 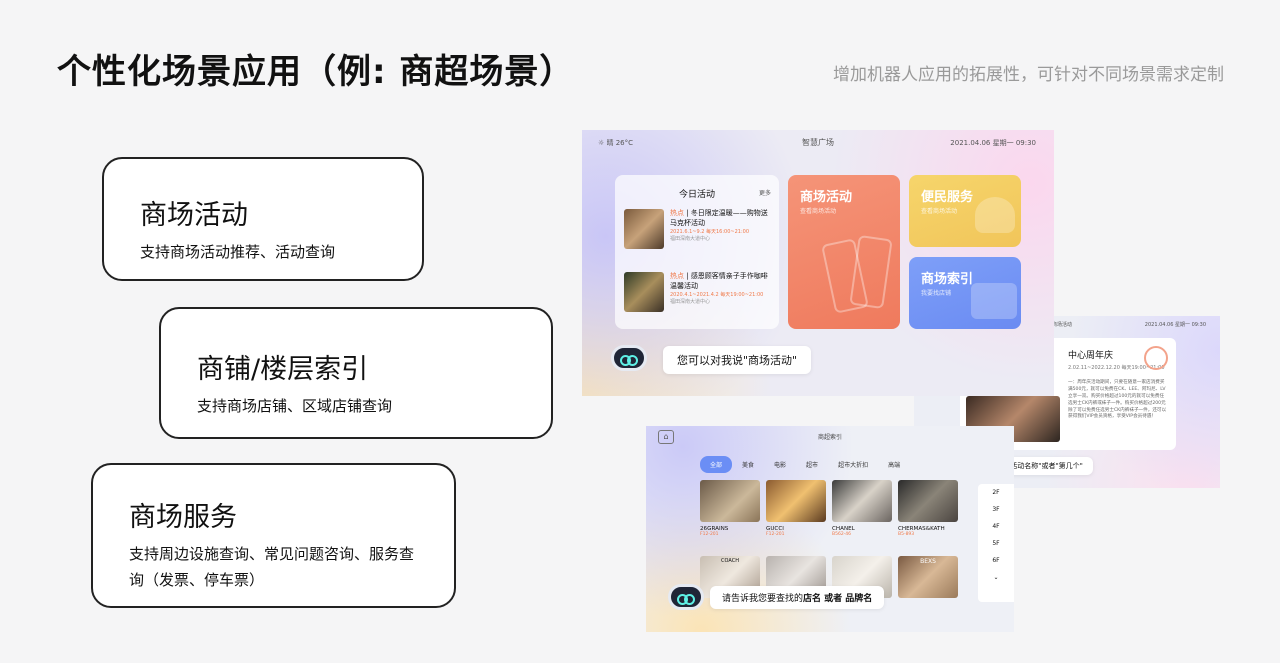 I want to click on activity-date: 2020.4.1~2021.4.2 每天19:00~21:00, so click(x=717, y=294).